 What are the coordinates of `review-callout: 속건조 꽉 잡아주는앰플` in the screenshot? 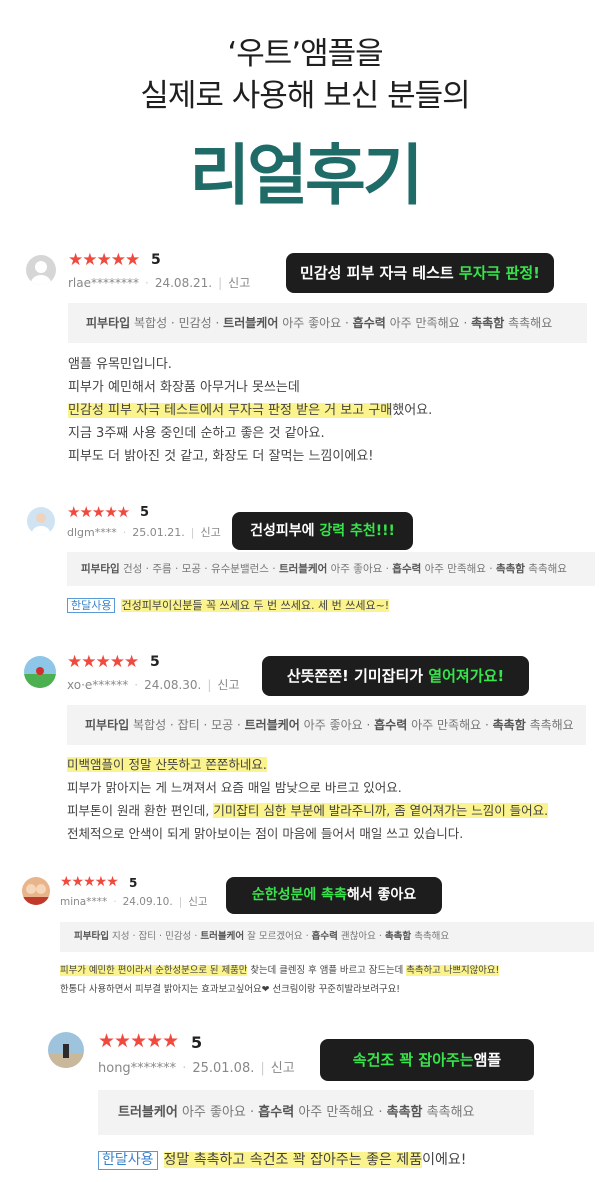 It's located at (427, 1060).